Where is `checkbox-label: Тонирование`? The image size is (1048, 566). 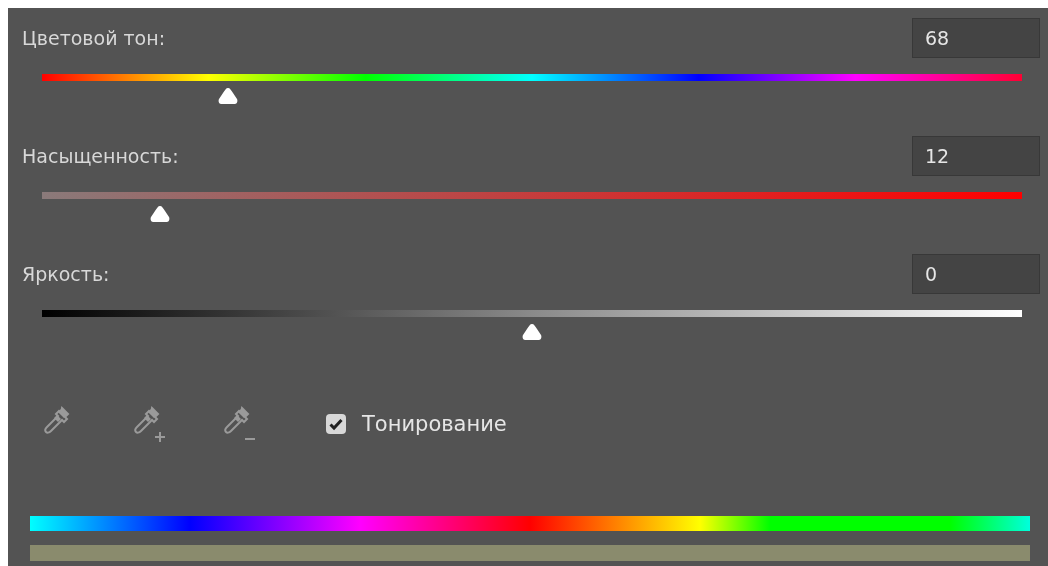
checkbox-label: Тонирование is located at coordinates (434, 424).